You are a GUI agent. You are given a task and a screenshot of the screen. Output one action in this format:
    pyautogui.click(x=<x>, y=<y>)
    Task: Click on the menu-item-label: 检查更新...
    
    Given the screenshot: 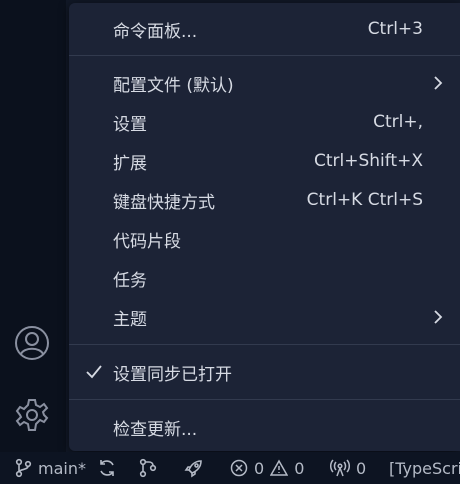 What is the action you would take?
    pyautogui.click(x=155, y=429)
    